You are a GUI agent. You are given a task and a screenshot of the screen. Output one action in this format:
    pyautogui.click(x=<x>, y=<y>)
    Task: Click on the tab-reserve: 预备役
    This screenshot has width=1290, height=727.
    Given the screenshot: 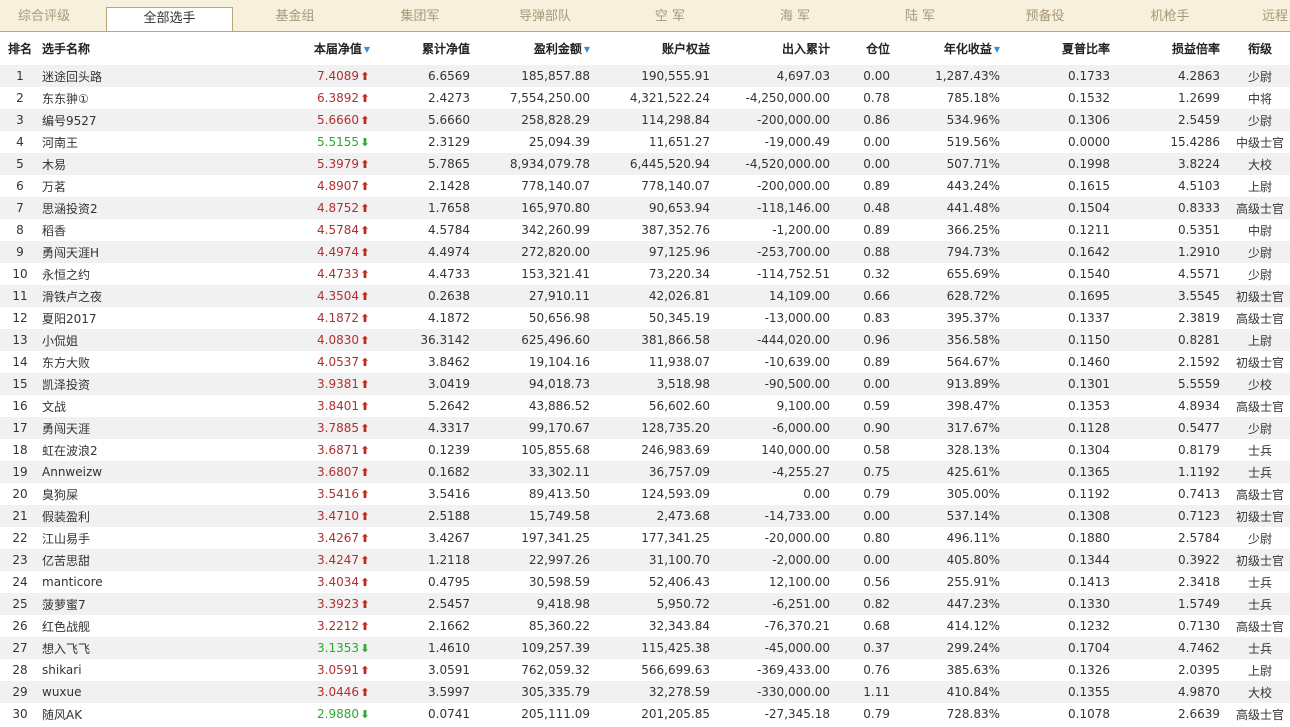 What is the action you would take?
    pyautogui.click(x=1045, y=15)
    